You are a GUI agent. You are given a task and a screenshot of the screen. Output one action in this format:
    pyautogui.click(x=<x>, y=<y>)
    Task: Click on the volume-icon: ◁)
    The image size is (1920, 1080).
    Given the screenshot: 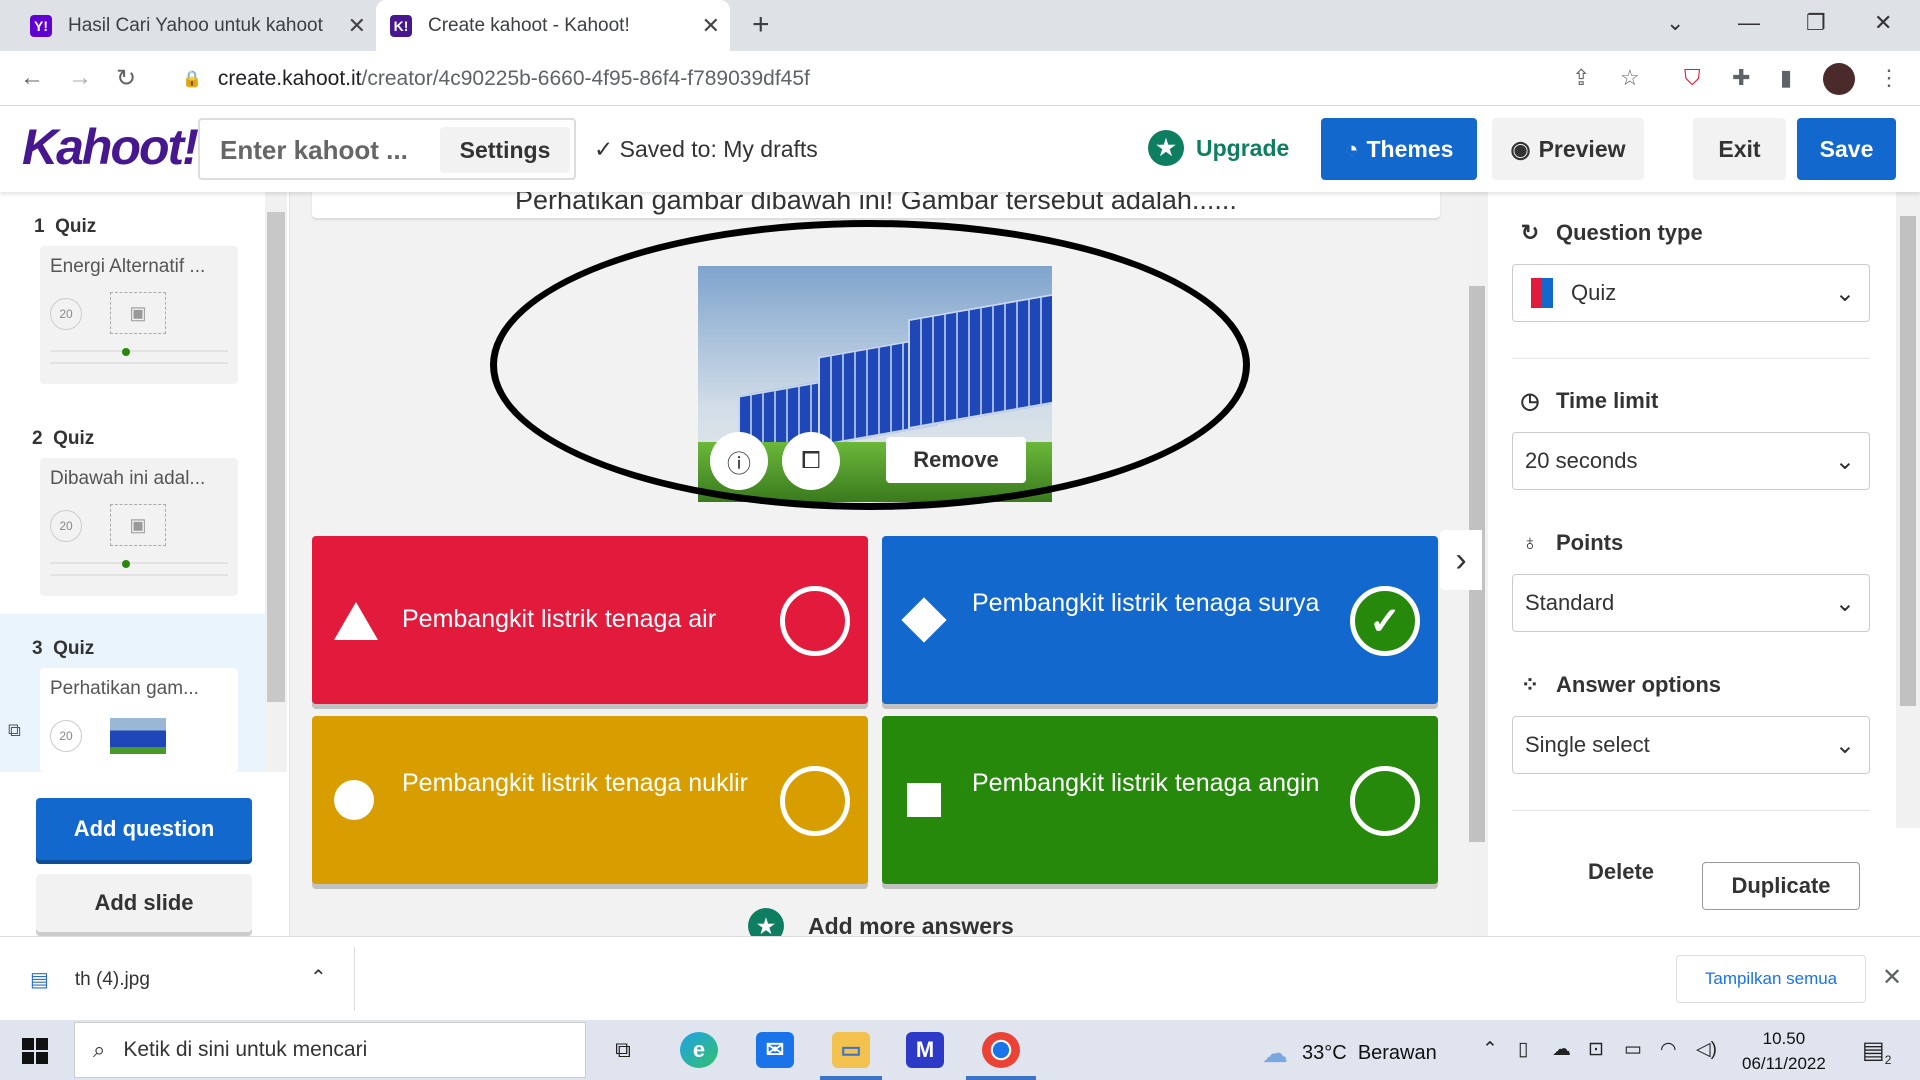 What is the action you would take?
    pyautogui.click(x=1706, y=1049)
    